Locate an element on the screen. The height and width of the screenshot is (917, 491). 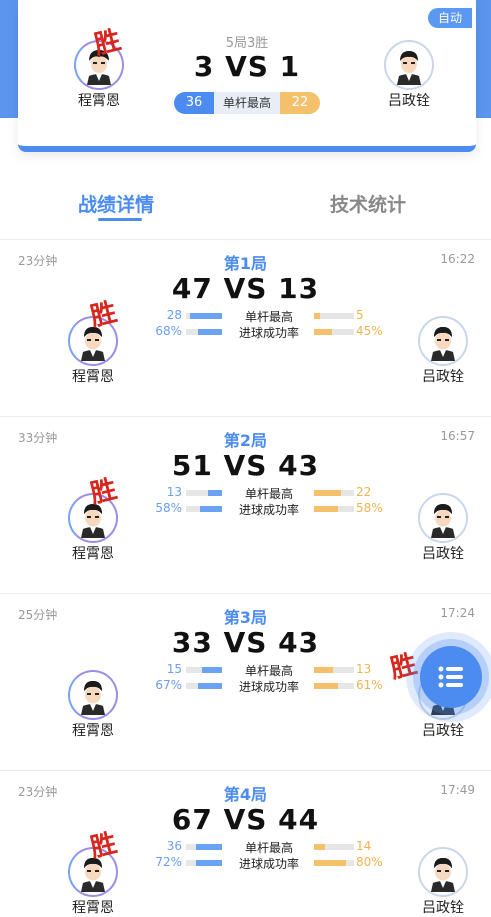
tab-technical-stats: 技术统计 is located at coordinates (368, 203).